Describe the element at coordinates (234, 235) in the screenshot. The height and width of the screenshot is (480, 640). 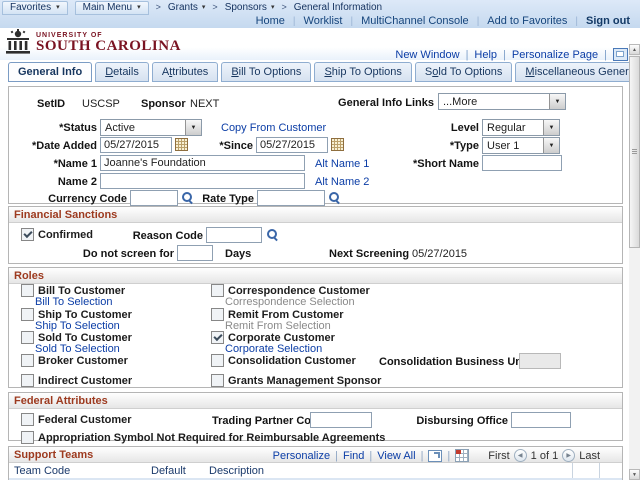
I see `reason-code-input` at that location.